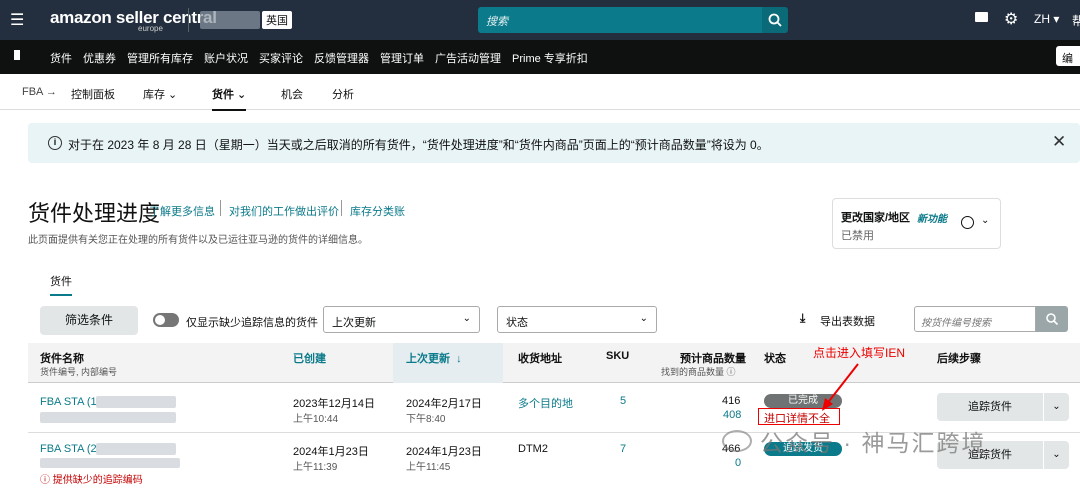  Describe the element at coordinates (160, 94) in the screenshot. I see `subnav-inventory: 库存 ⌄` at that location.